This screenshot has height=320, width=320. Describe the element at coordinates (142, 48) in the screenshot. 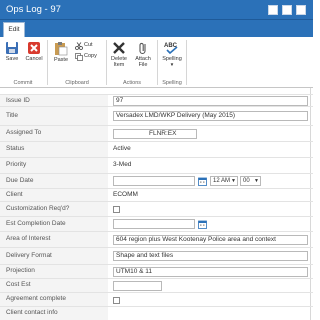

I see `paperclip-icon` at that location.